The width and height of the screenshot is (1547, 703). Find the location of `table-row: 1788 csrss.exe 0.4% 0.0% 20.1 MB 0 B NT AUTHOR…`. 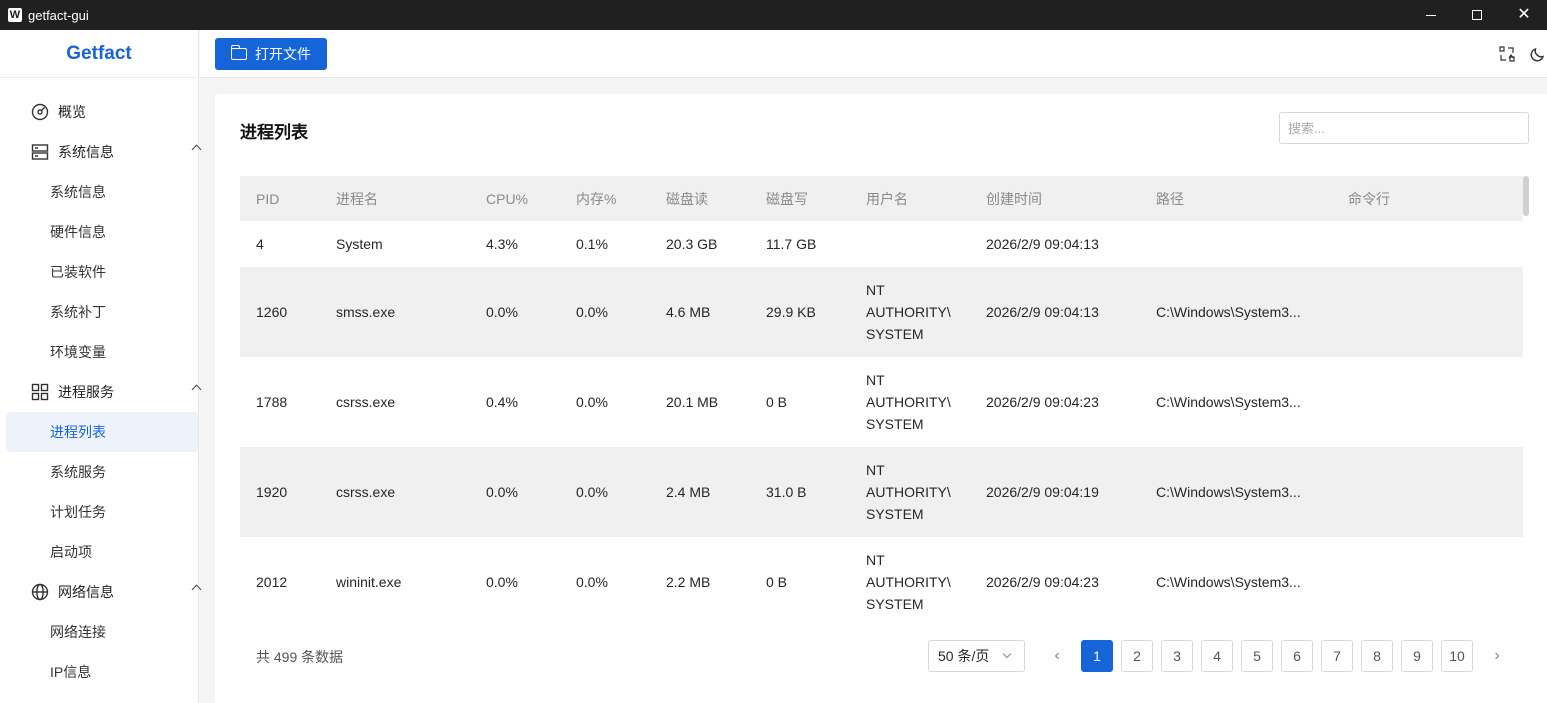

table-row: 1788 csrss.exe 0.4% 0.0% 20.1 MB 0 B NT AUTHOR… is located at coordinates (881, 402).